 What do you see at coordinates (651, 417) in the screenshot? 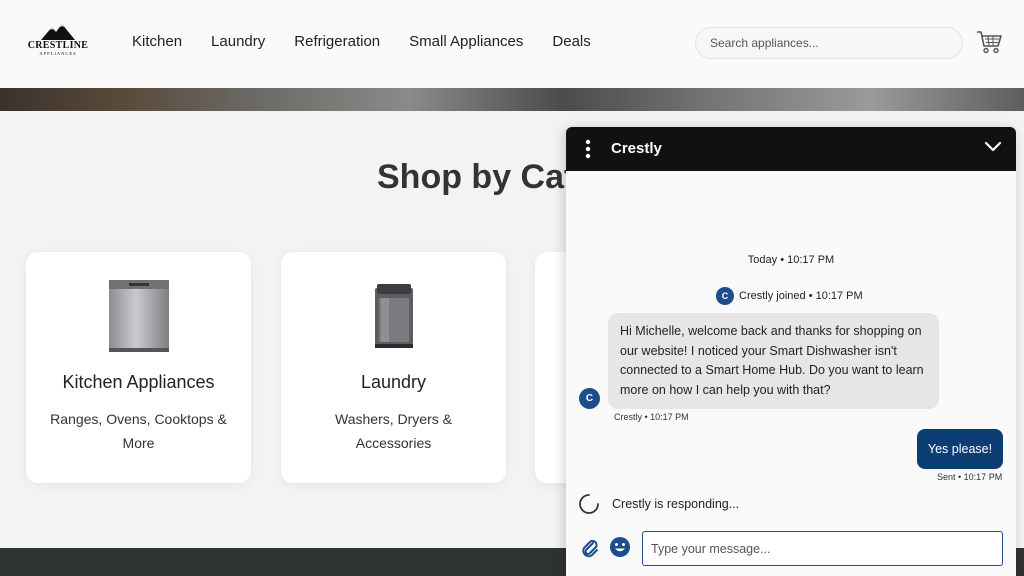
I see `agent-message-meta: Crestly • 10:17 PM` at bounding box center [651, 417].